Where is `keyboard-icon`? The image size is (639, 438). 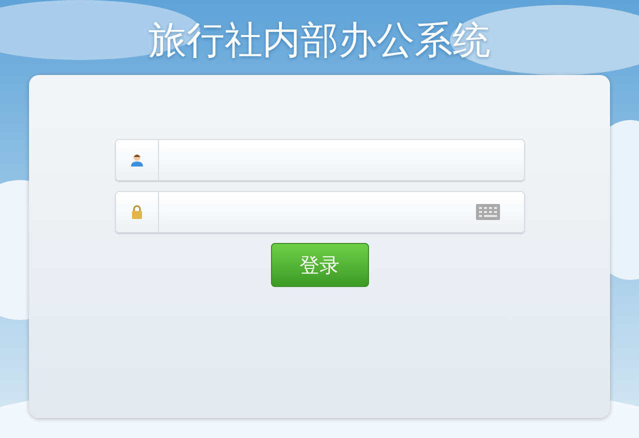 keyboard-icon is located at coordinates (488, 212).